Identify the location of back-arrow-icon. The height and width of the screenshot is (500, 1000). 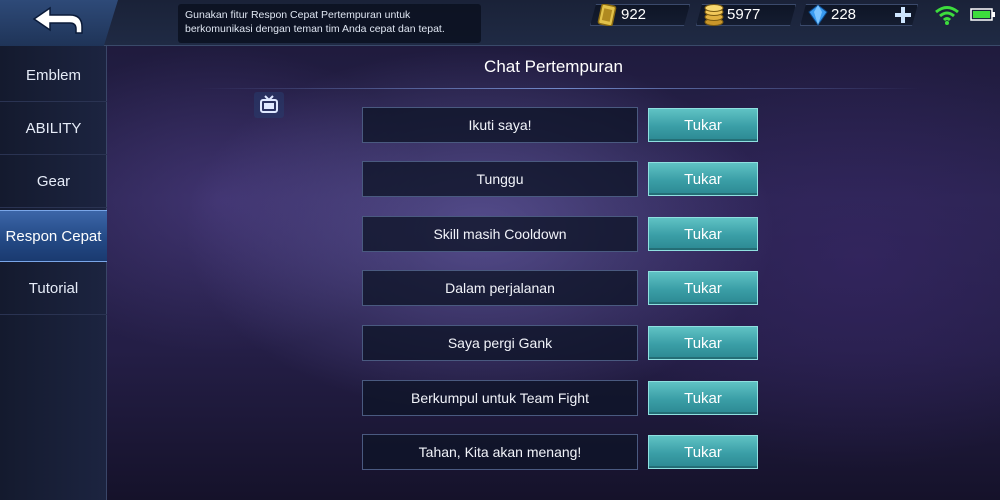
(57, 20).